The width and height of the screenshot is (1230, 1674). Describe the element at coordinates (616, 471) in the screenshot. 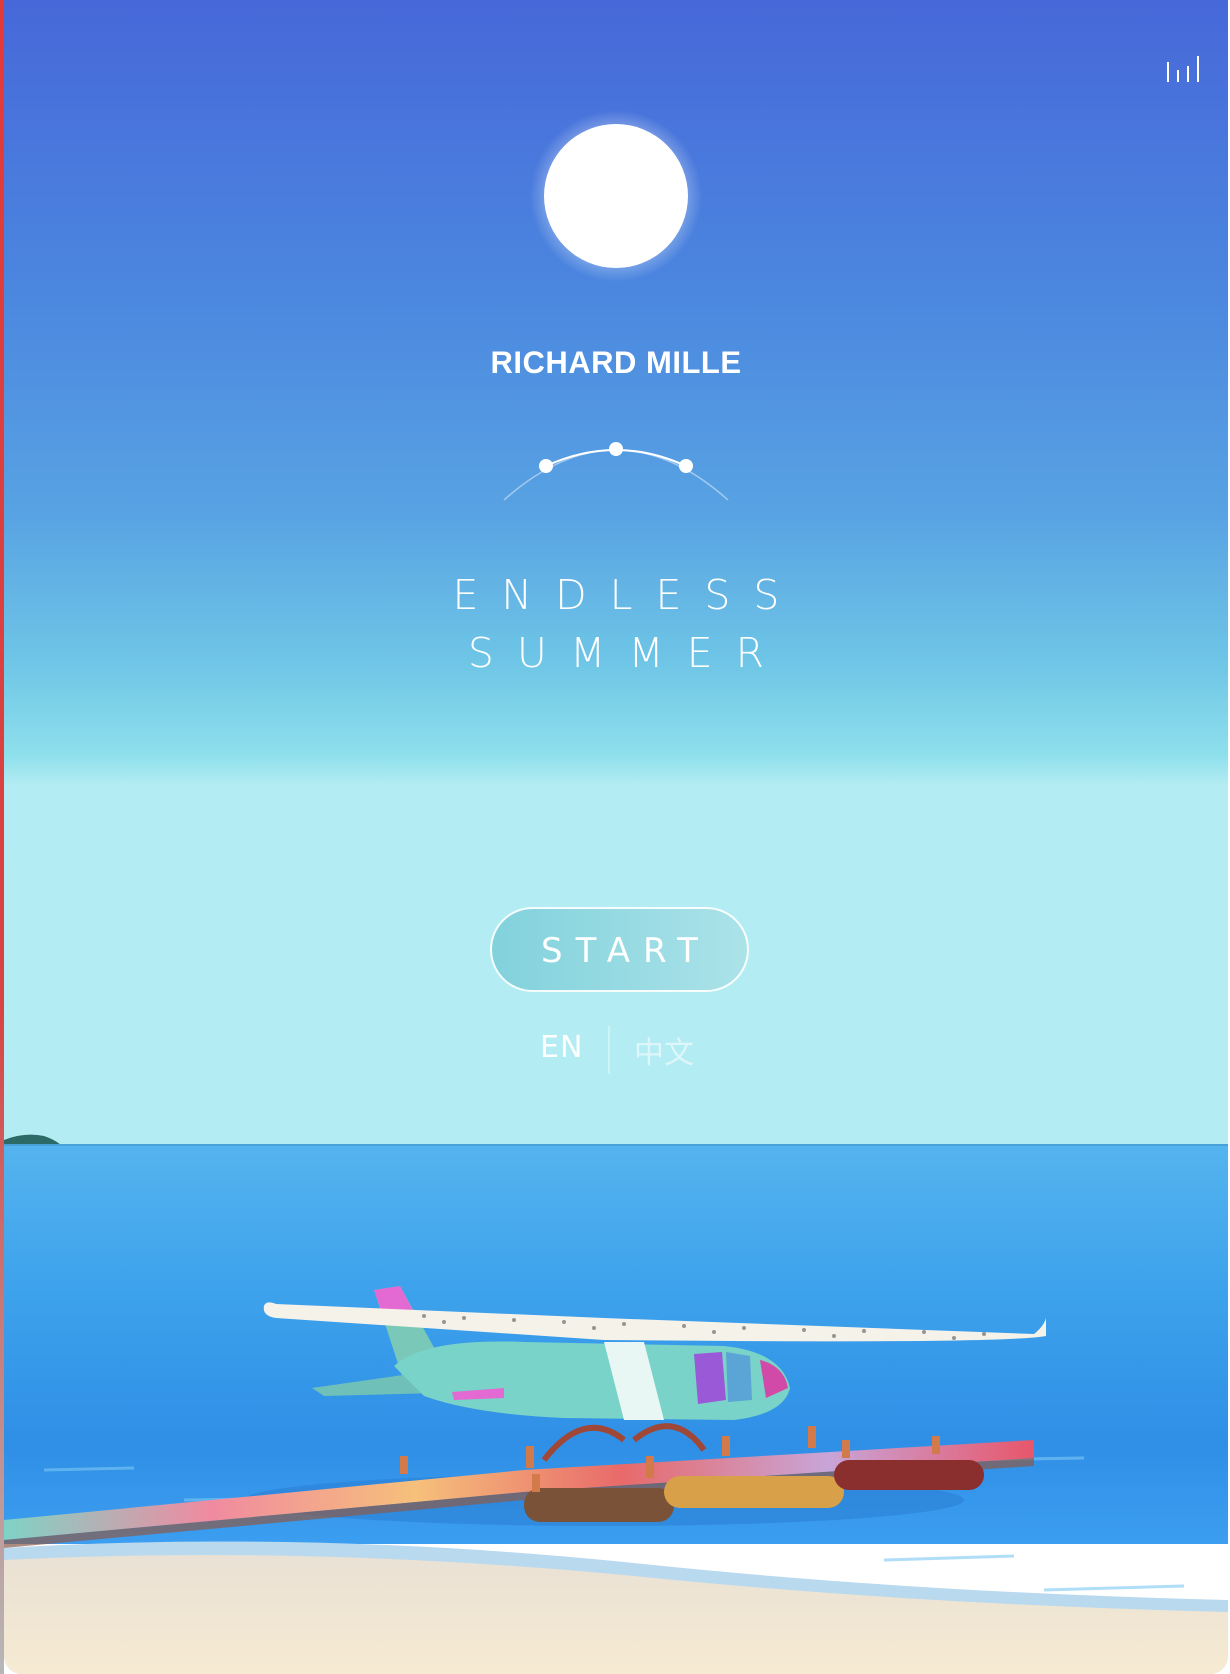

I see `arc-dots-emblem` at that location.